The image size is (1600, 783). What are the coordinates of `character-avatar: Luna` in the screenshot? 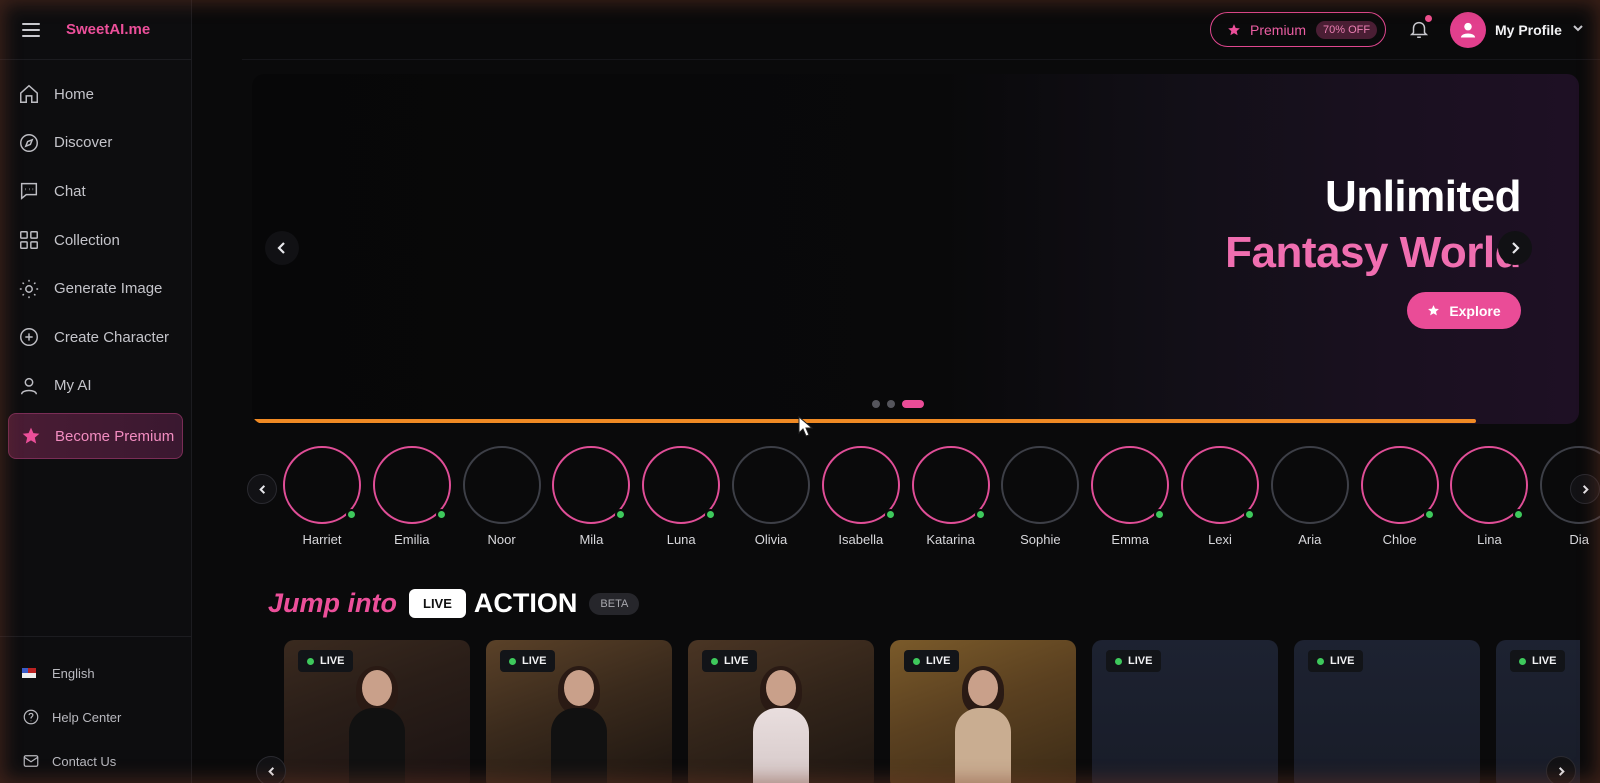 It's located at (681, 496).